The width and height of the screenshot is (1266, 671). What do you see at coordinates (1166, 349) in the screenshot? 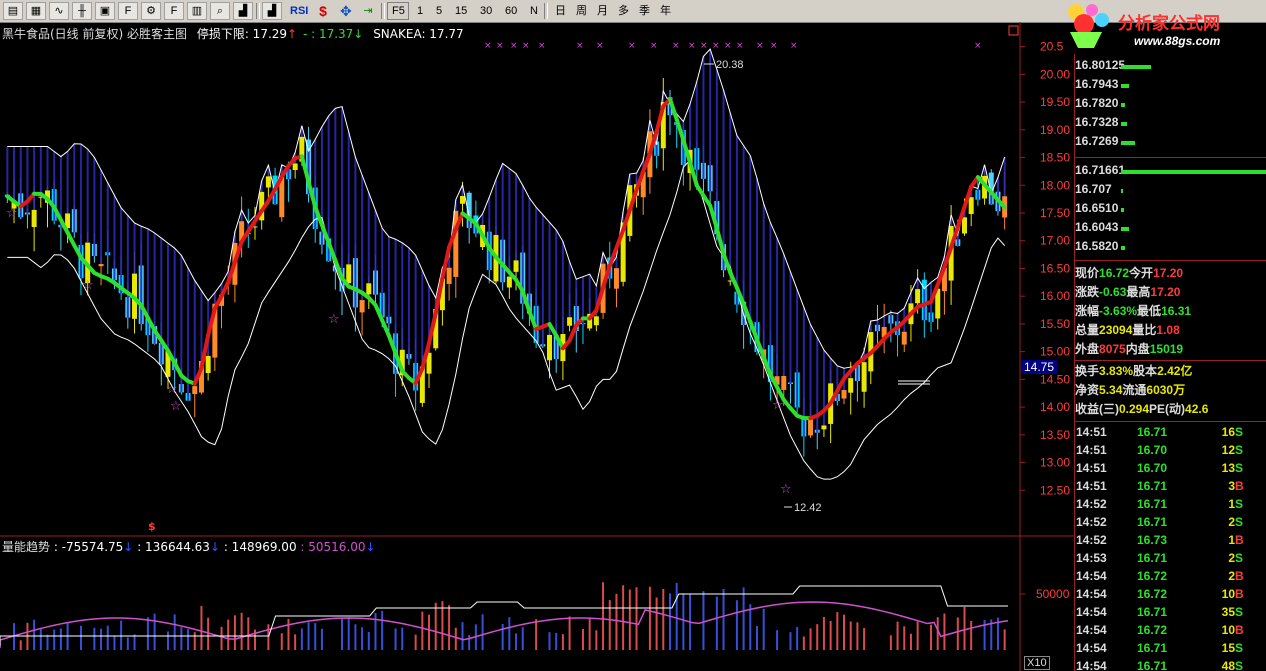
I see `quote-value: 15019` at bounding box center [1166, 349].